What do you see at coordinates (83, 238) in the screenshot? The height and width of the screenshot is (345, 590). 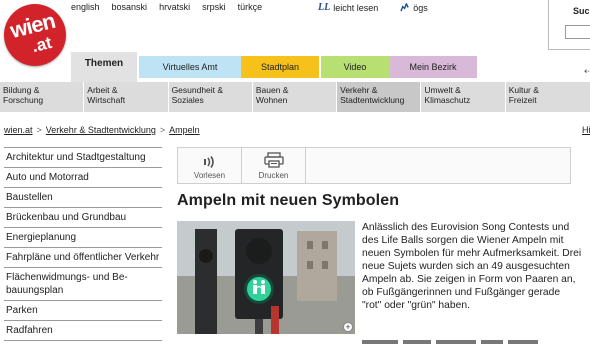 I see `sidebar-item-energieplanung: Energieplanung` at bounding box center [83, 238].